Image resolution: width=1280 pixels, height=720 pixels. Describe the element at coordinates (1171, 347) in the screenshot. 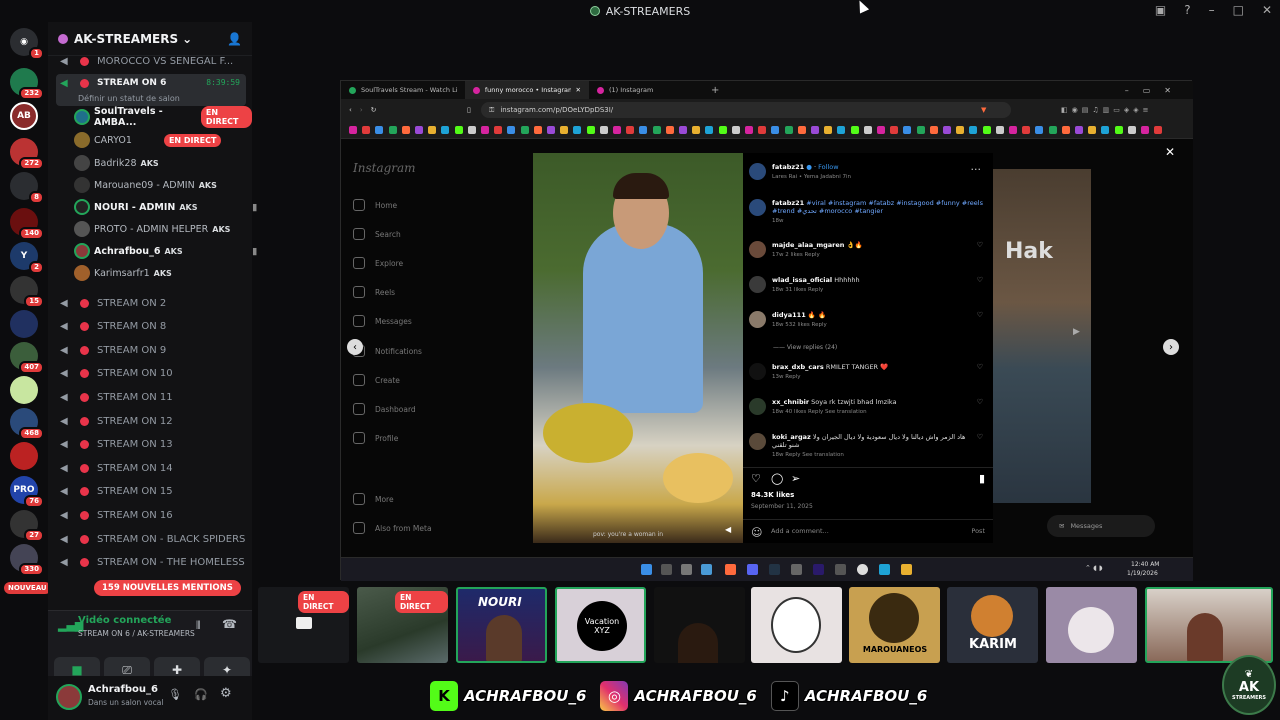

I see `next-arrow: ›` at that location.